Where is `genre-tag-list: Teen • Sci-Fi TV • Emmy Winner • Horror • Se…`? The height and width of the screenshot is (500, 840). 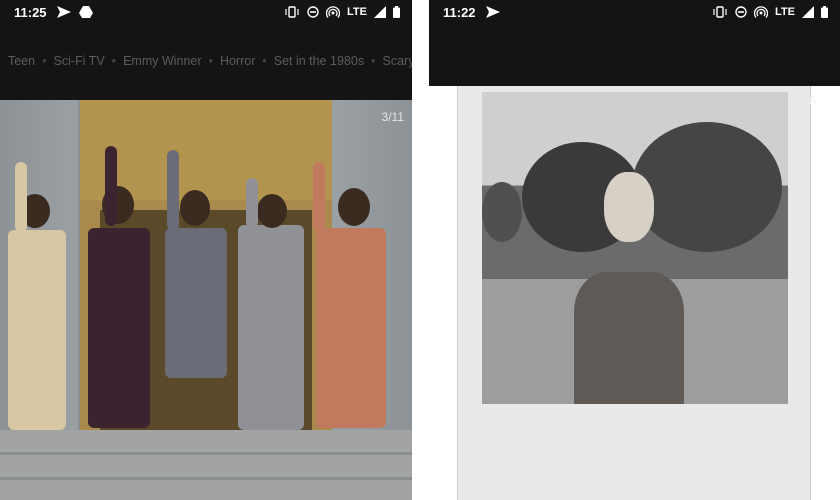
genre-tag-list: Teen • Sci-Fi TV • Emmy Winner • Horror • Se… is located at coordinates (210, 61).